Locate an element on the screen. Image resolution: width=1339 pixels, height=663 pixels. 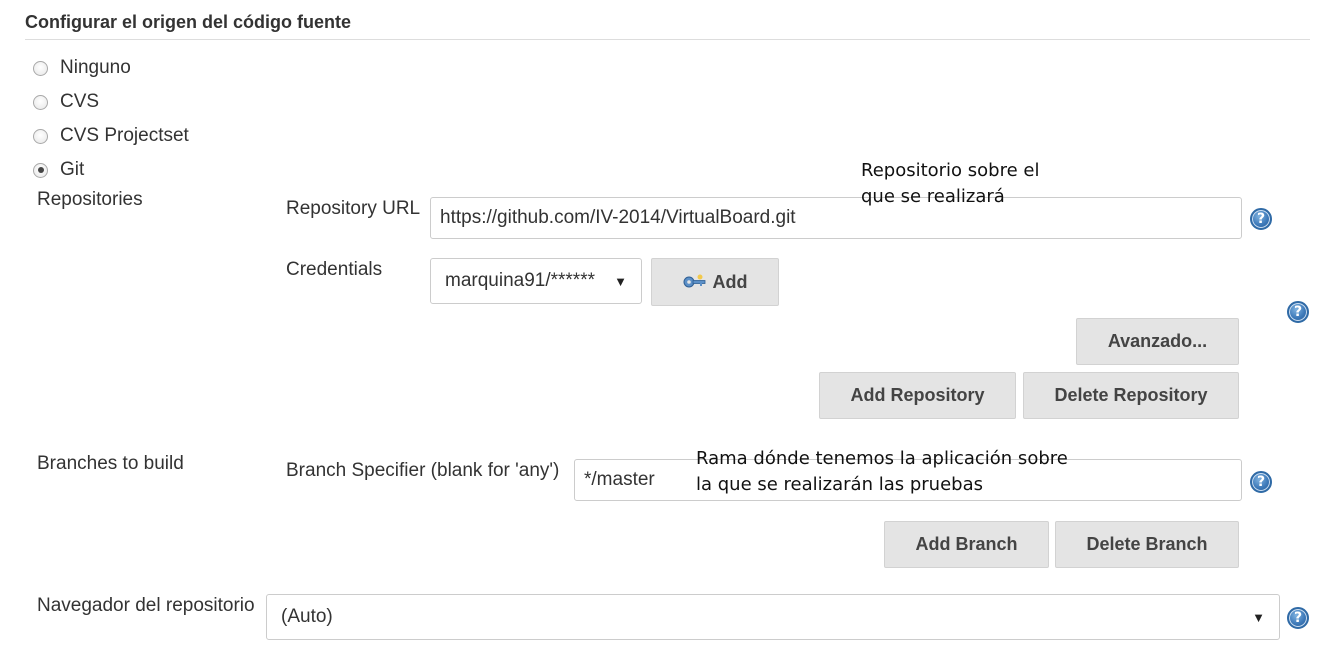
repository-browser-label: Navegador del repositorio is located at coordinates (146, 605).